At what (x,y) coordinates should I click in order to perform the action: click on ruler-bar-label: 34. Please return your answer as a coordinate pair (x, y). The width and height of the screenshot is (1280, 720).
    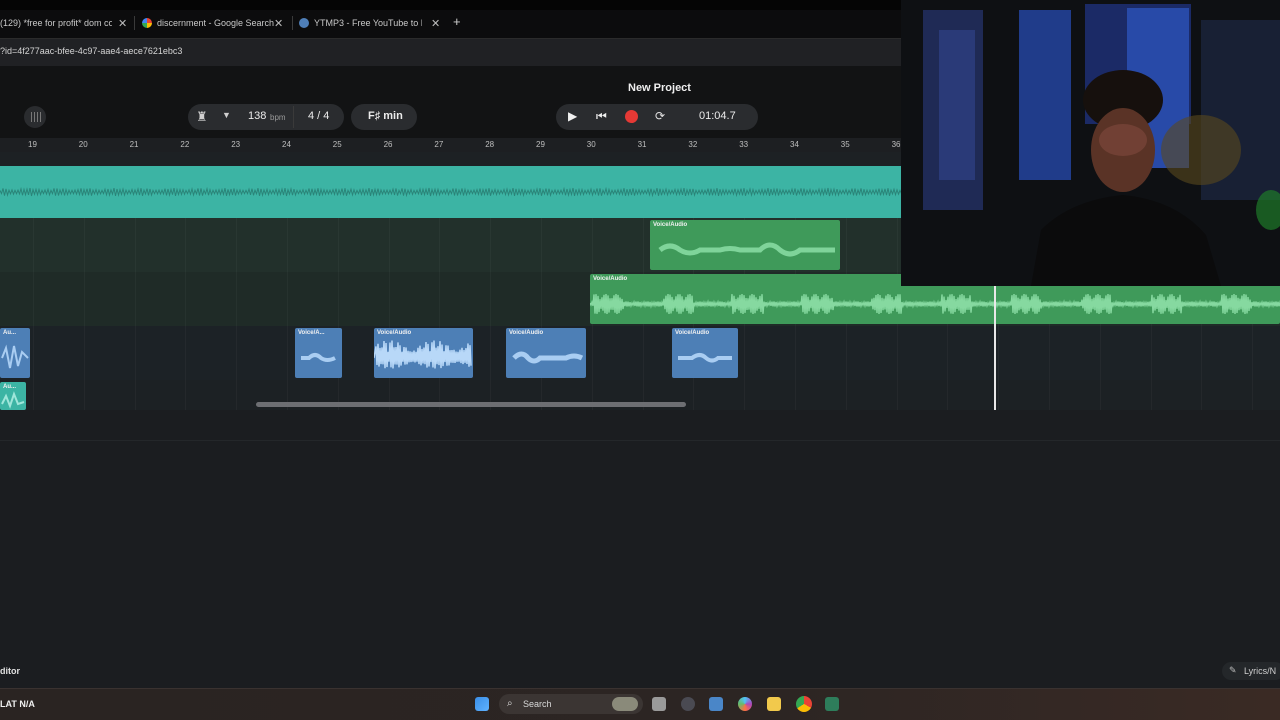
    Looking at the image, I should click on (794, 144).